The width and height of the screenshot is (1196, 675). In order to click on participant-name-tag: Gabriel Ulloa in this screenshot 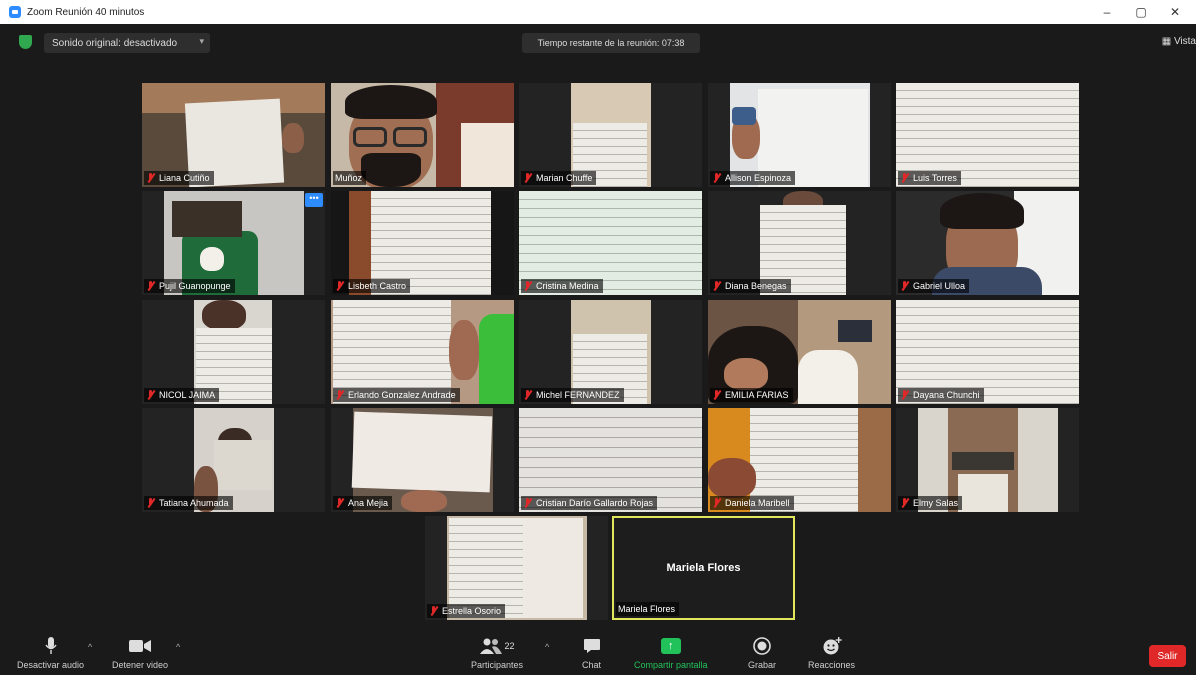, I will do `click(934, 286)`.